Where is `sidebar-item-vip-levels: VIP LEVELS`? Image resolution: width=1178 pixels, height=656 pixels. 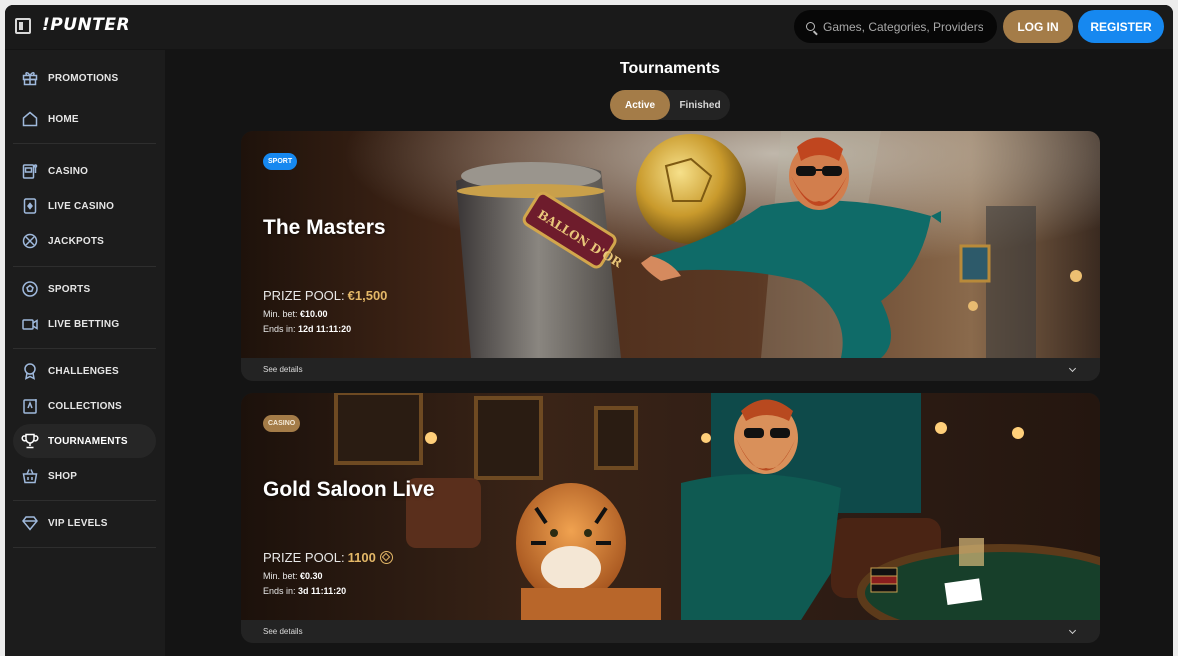 sidebar-item-vip-levels: VIP LEVELS is located at coordinates (84, 523).